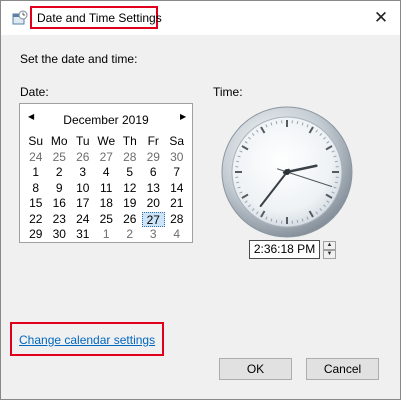 Image resolution: width=401 pixels, height=400 pixels. What do you see at coordinates (177, 172) in the screenshot?
I see `calendar-day: 7` at bounding box center [177, 172].